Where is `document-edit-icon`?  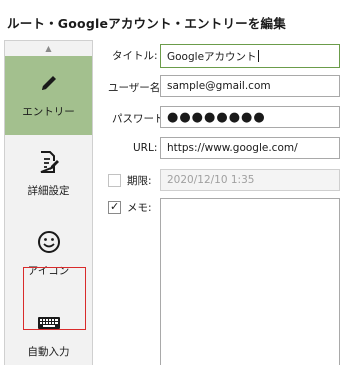
document-edit-icon is located at coordinates (49, 162).